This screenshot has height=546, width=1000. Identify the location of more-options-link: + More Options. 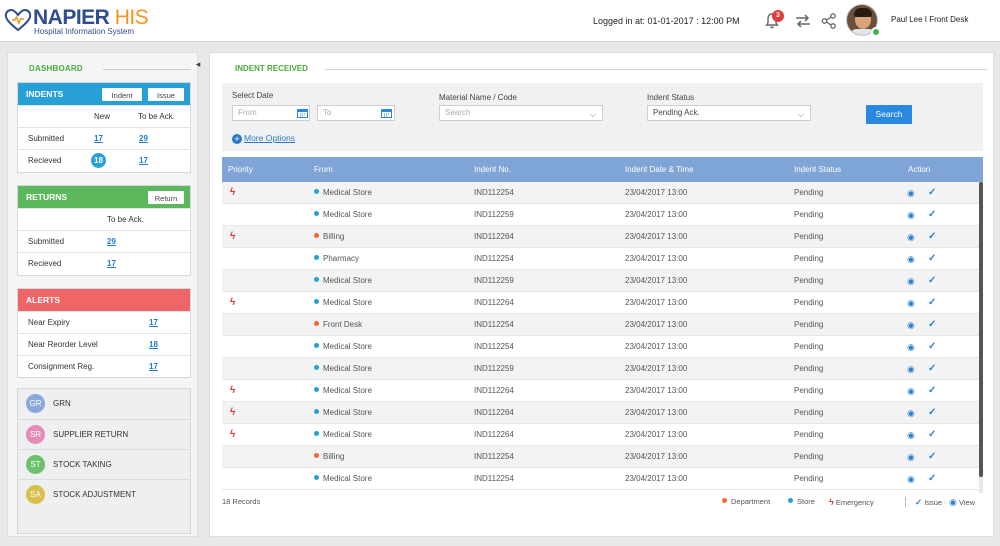
(263, 138).